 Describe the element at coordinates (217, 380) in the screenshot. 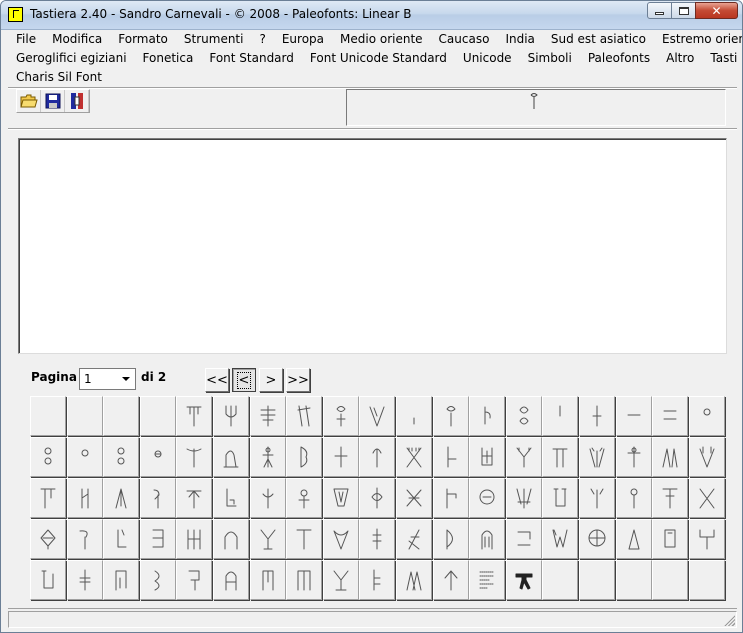

I see `first-page-button: <<` at that location.